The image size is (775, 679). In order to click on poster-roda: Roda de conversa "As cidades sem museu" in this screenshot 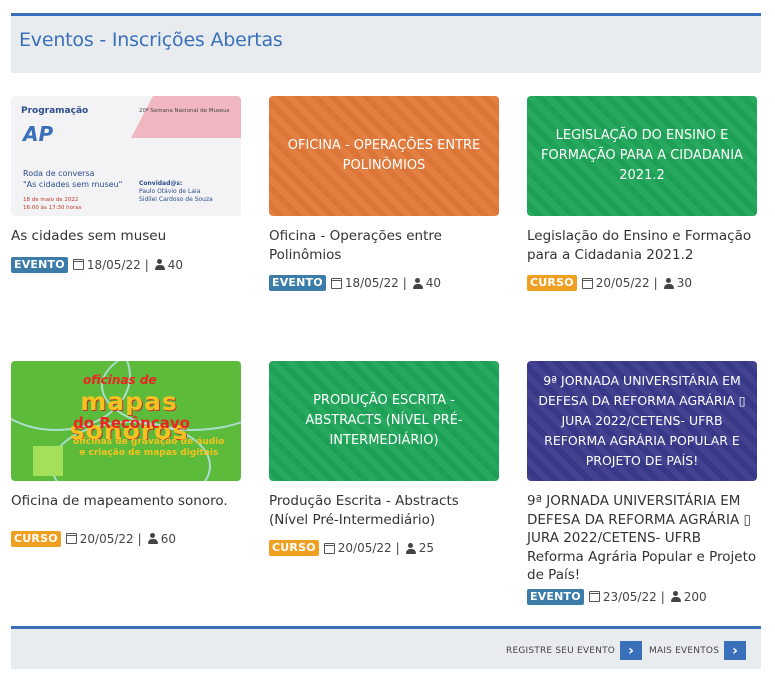, I will do `click(72, 179)`.